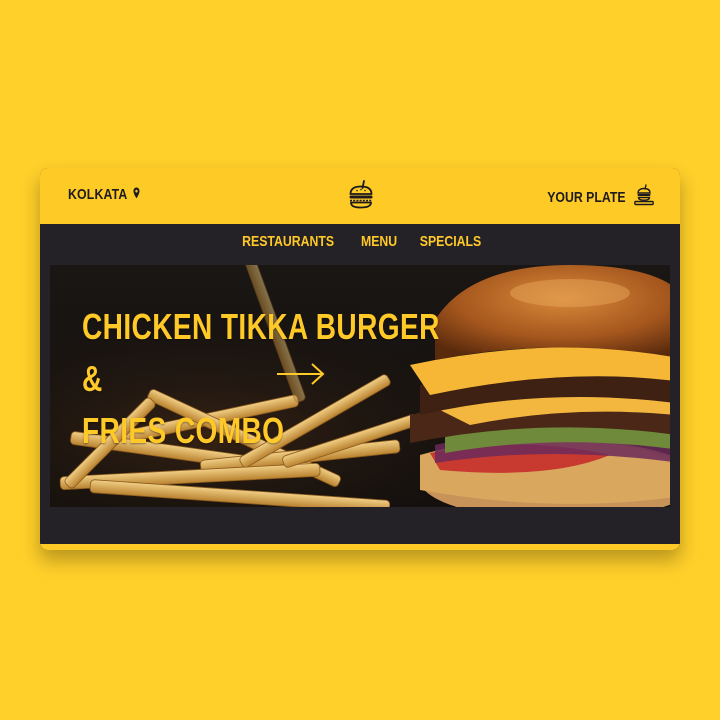  Describe the element at coordinates (378, 241) in the screenshot. I see `nav-item-menu: MENU` at that location.